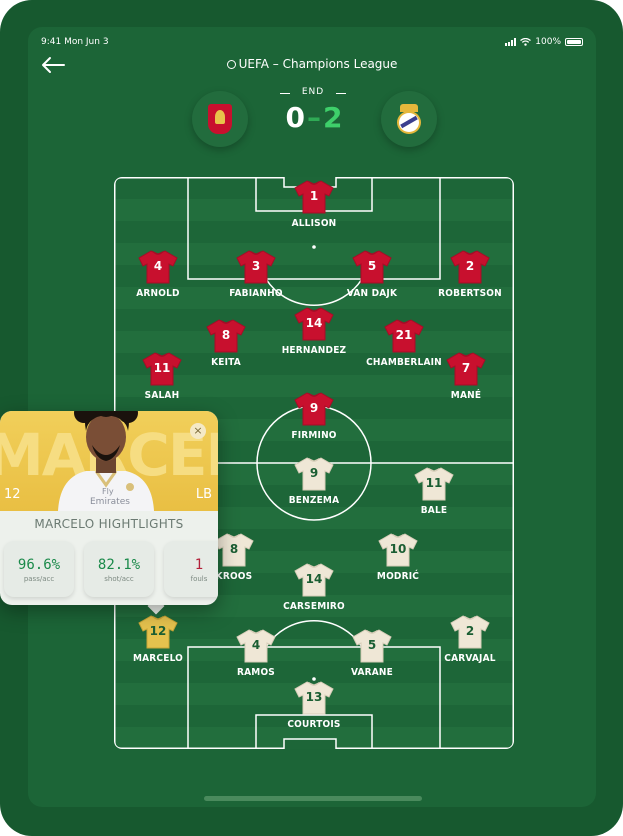 The width and height of the screenshot is (623, 836). I want to click on jersey-icon: 7, so click(466, 369).